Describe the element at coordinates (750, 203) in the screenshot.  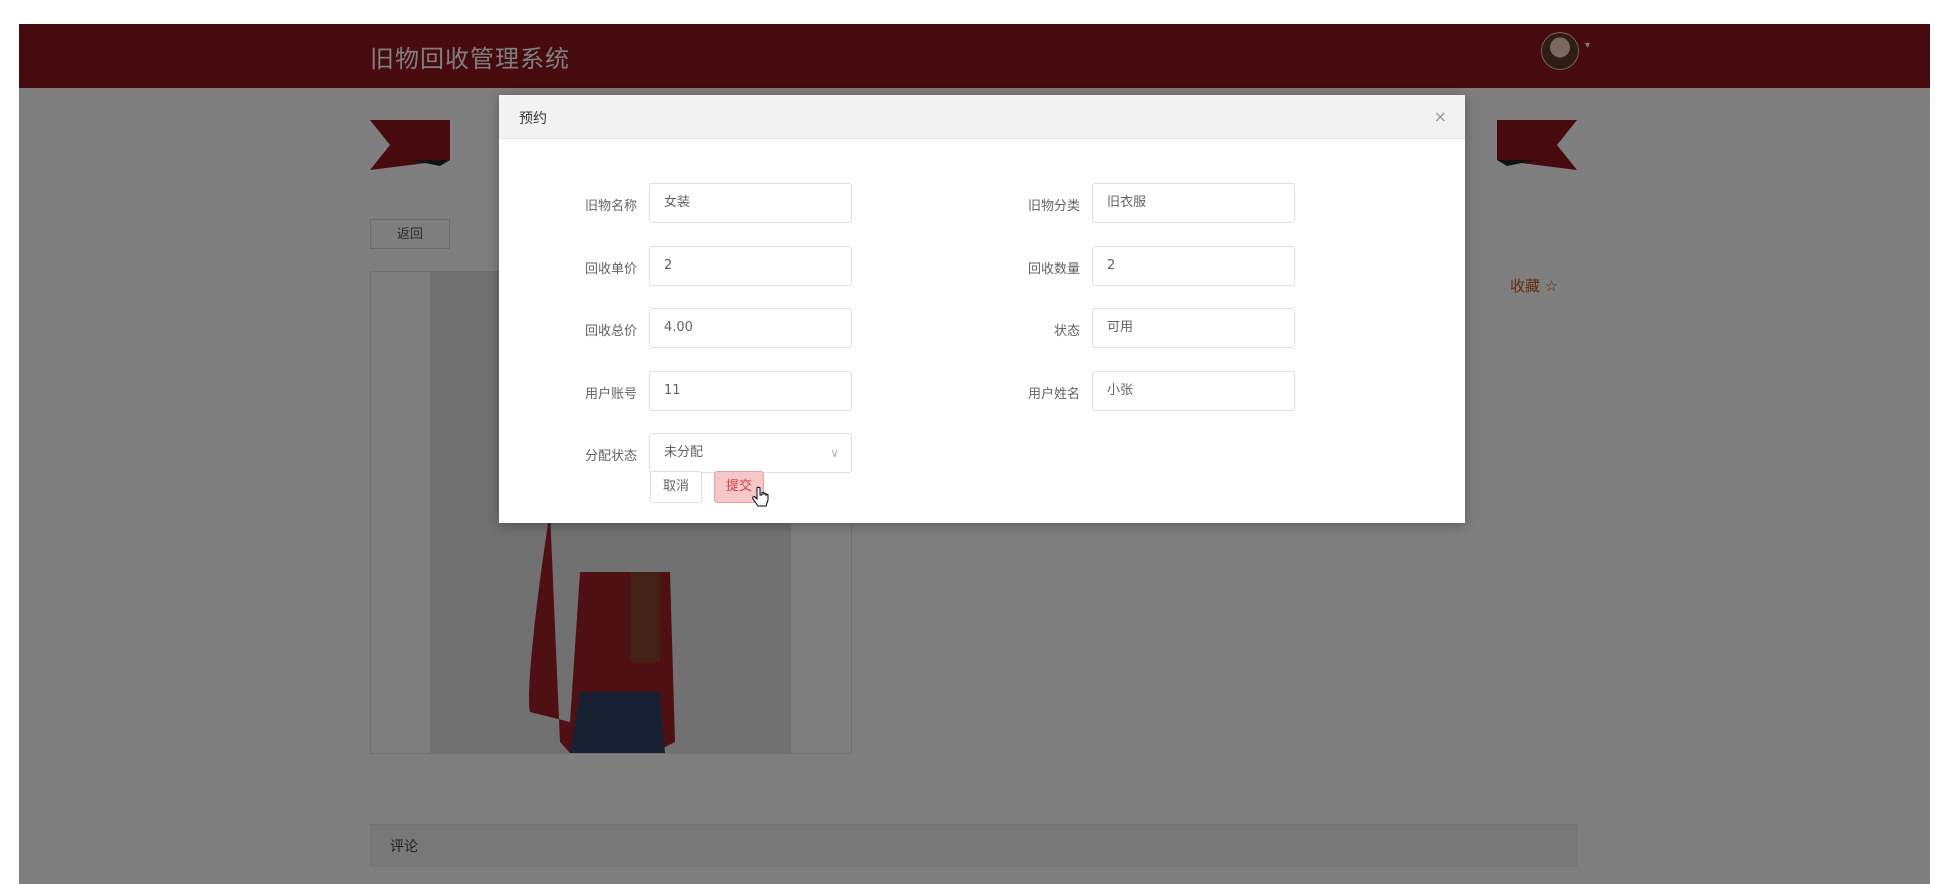
I see `item-name-input: 女装` at that location.